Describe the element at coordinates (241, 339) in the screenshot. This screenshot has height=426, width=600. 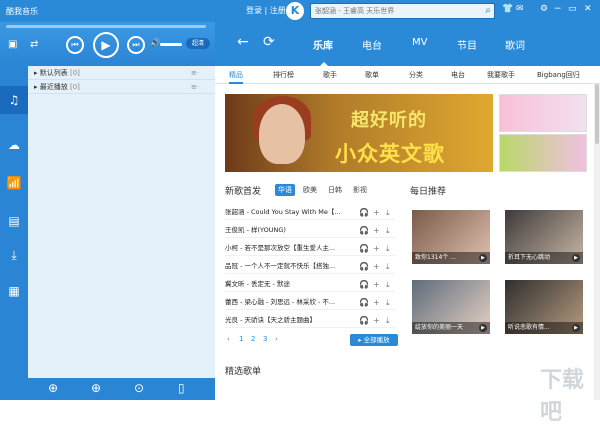
I see `page-number: 1` at that location.